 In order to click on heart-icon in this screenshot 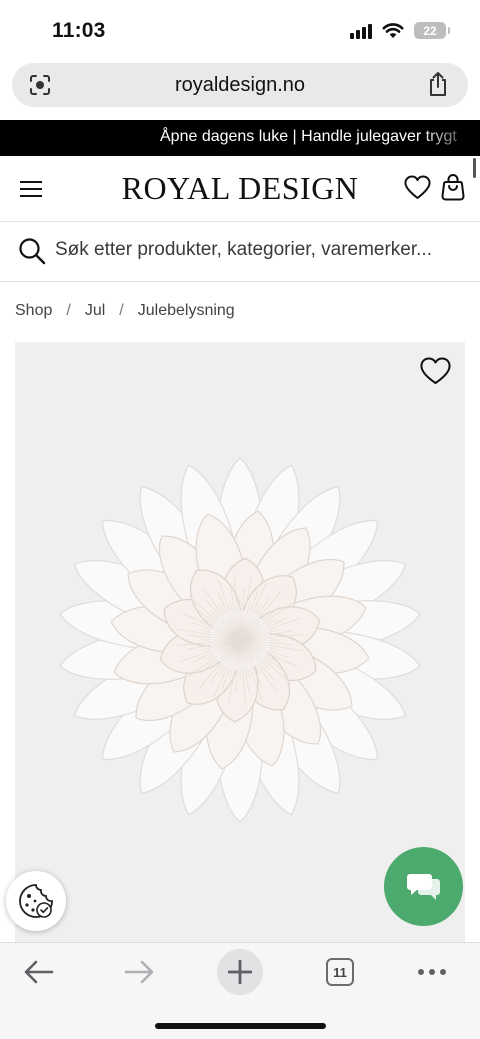, I will do `click(417, 187)`.